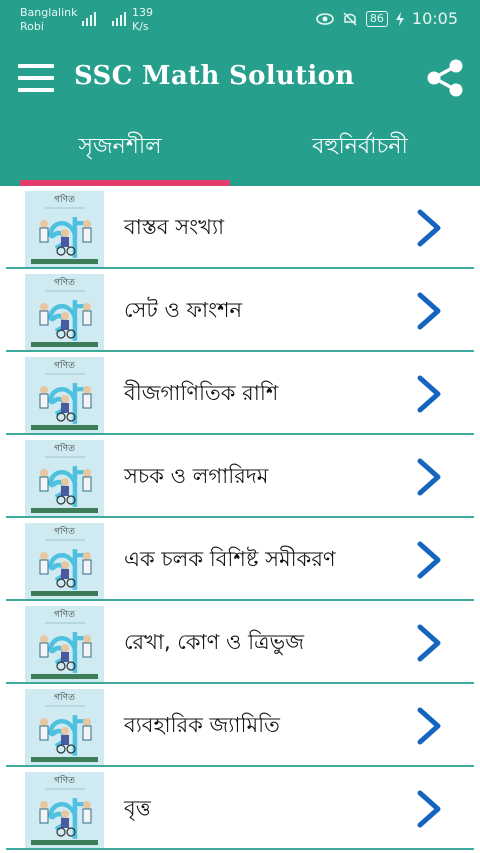 This screenshot has height=853, width=480. Describe the element at coordinates (183, 310) in the screenshot. I see `chapter-label: সেট ও ফাংশন` at that location.